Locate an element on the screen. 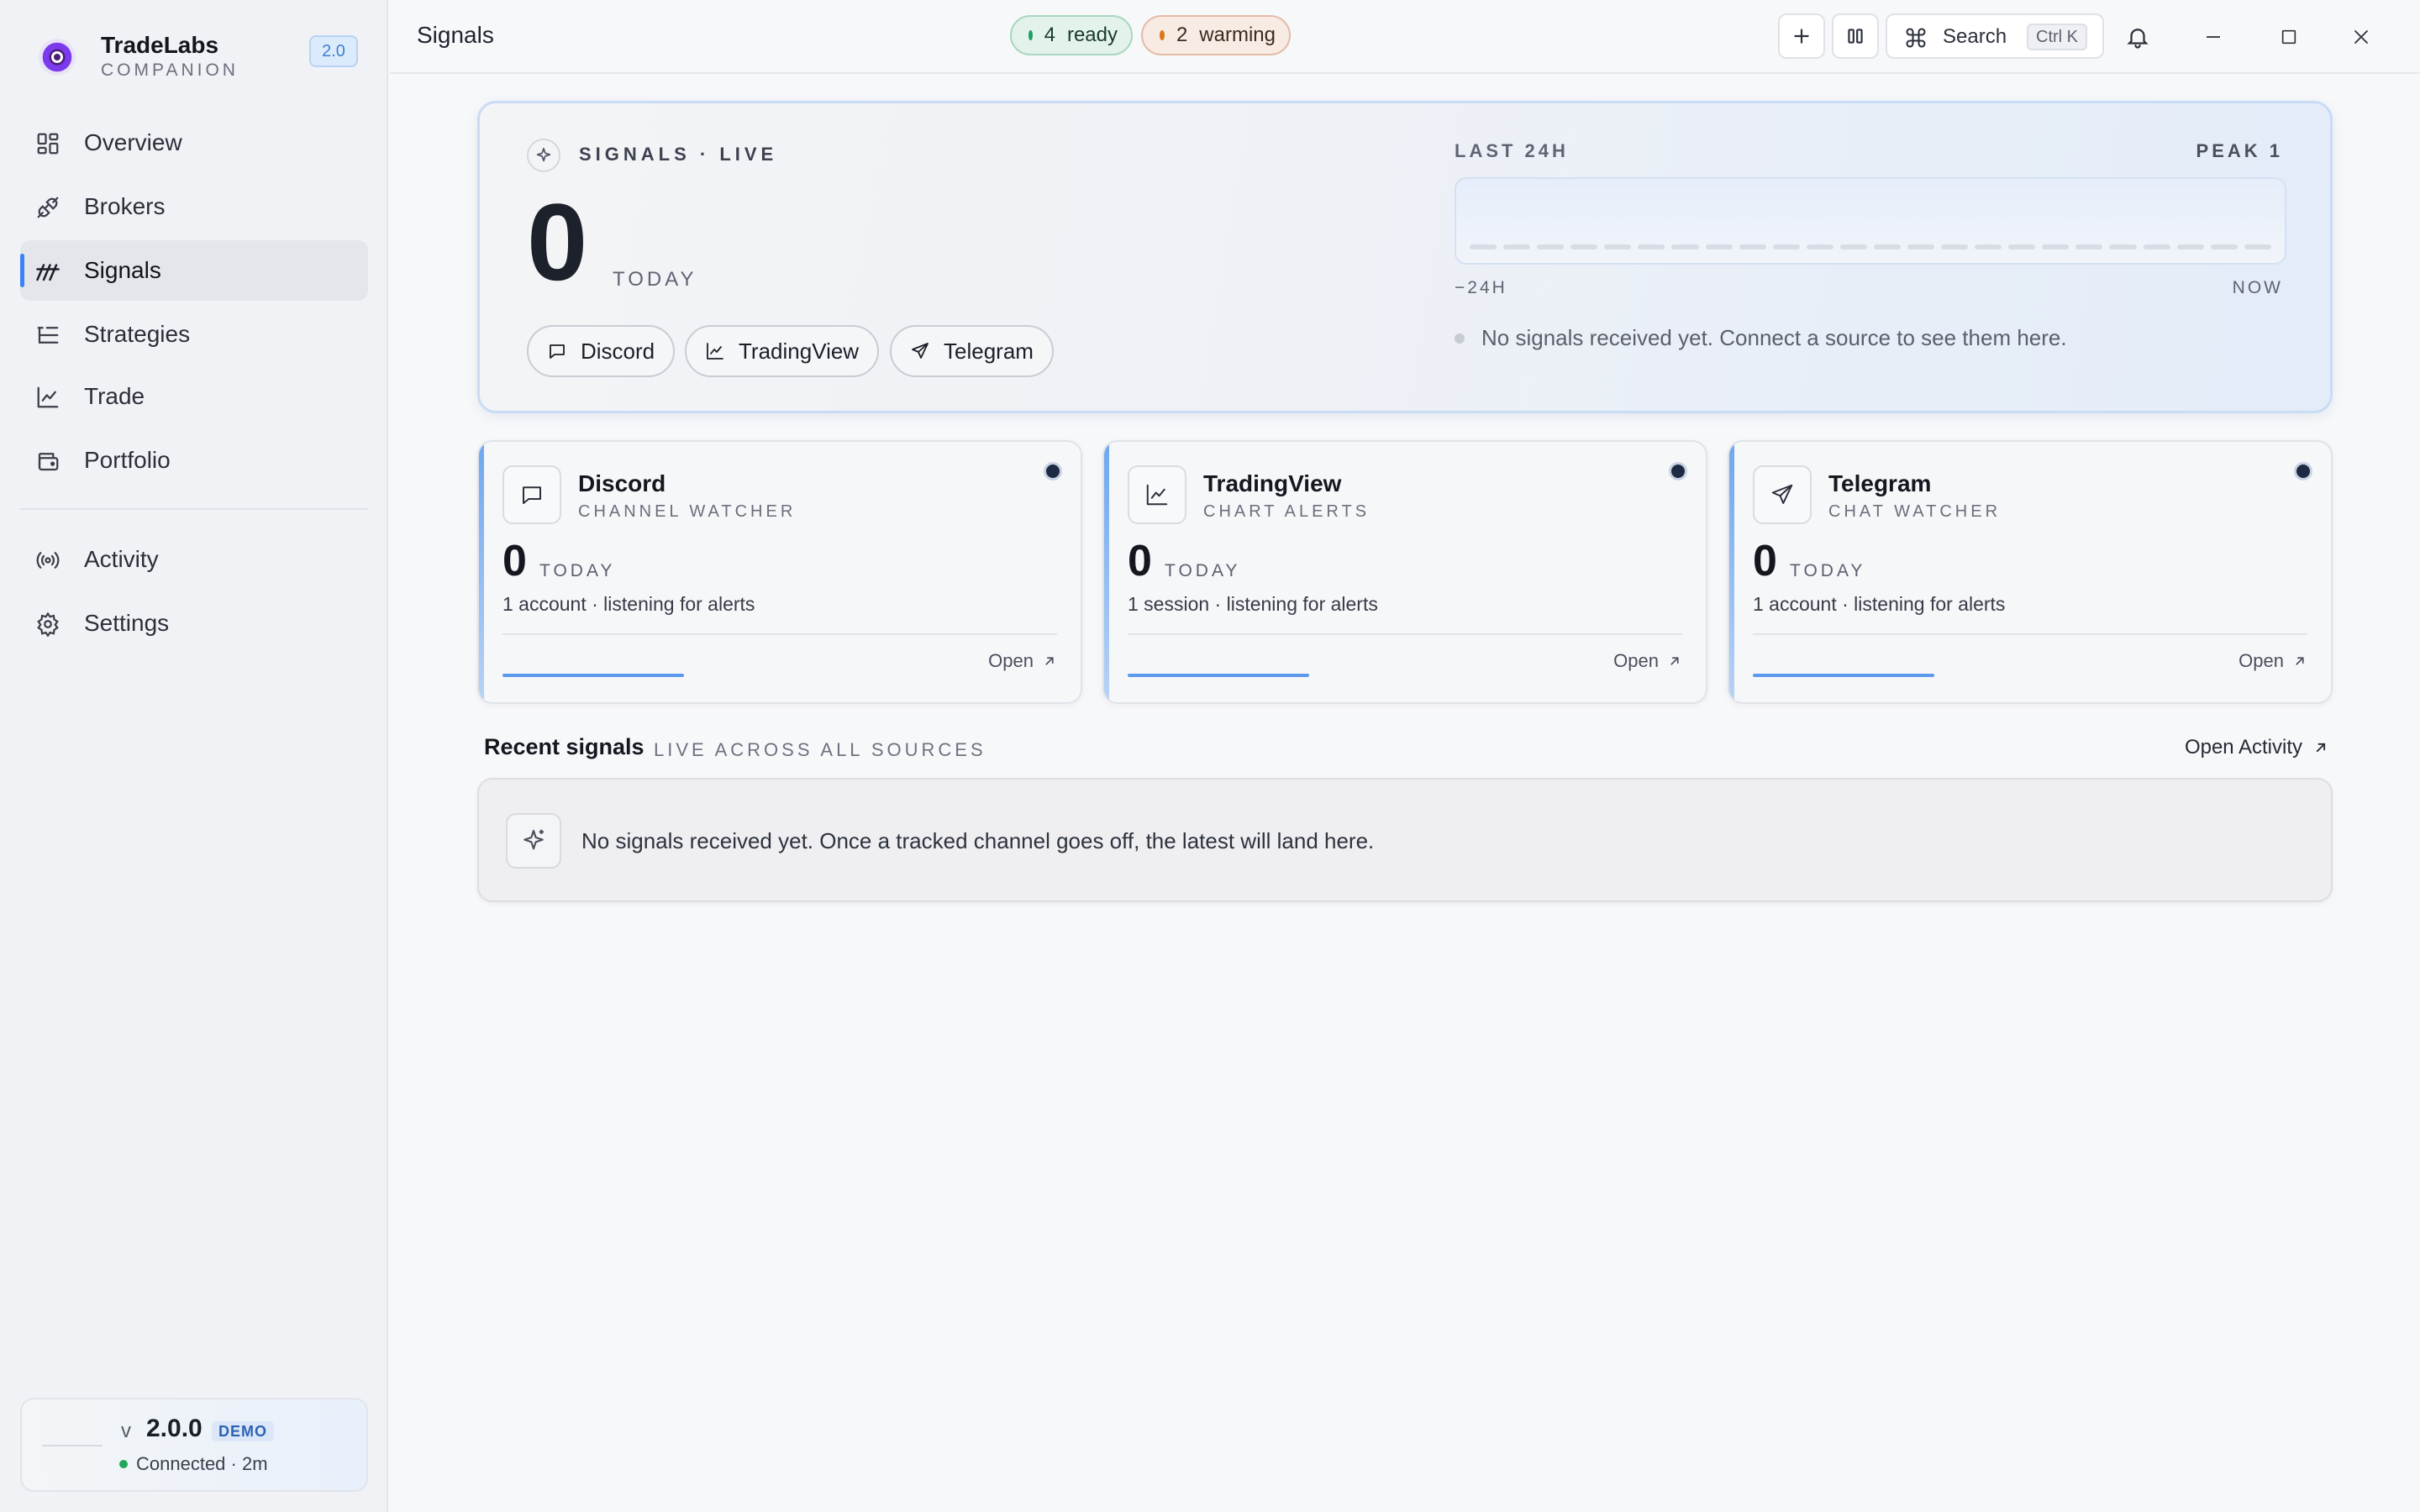 The width and height of the screenshot is (2420, 1512). warming-status-pill: 2 warming is located at coordinates (1216, 35).